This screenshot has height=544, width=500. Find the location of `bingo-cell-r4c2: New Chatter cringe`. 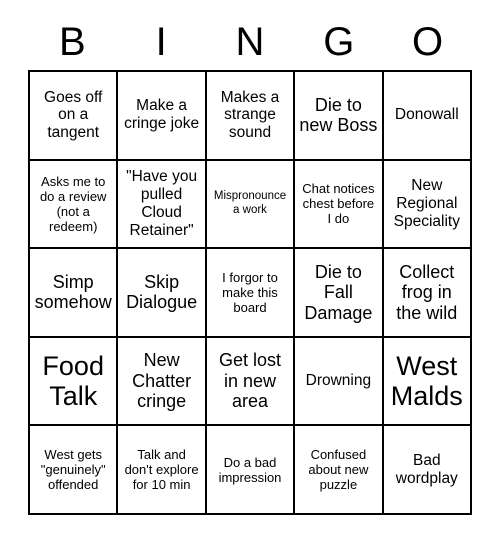

bingo-cell-r4c2: New Chatter cringe is located at coordinates (162, 382).